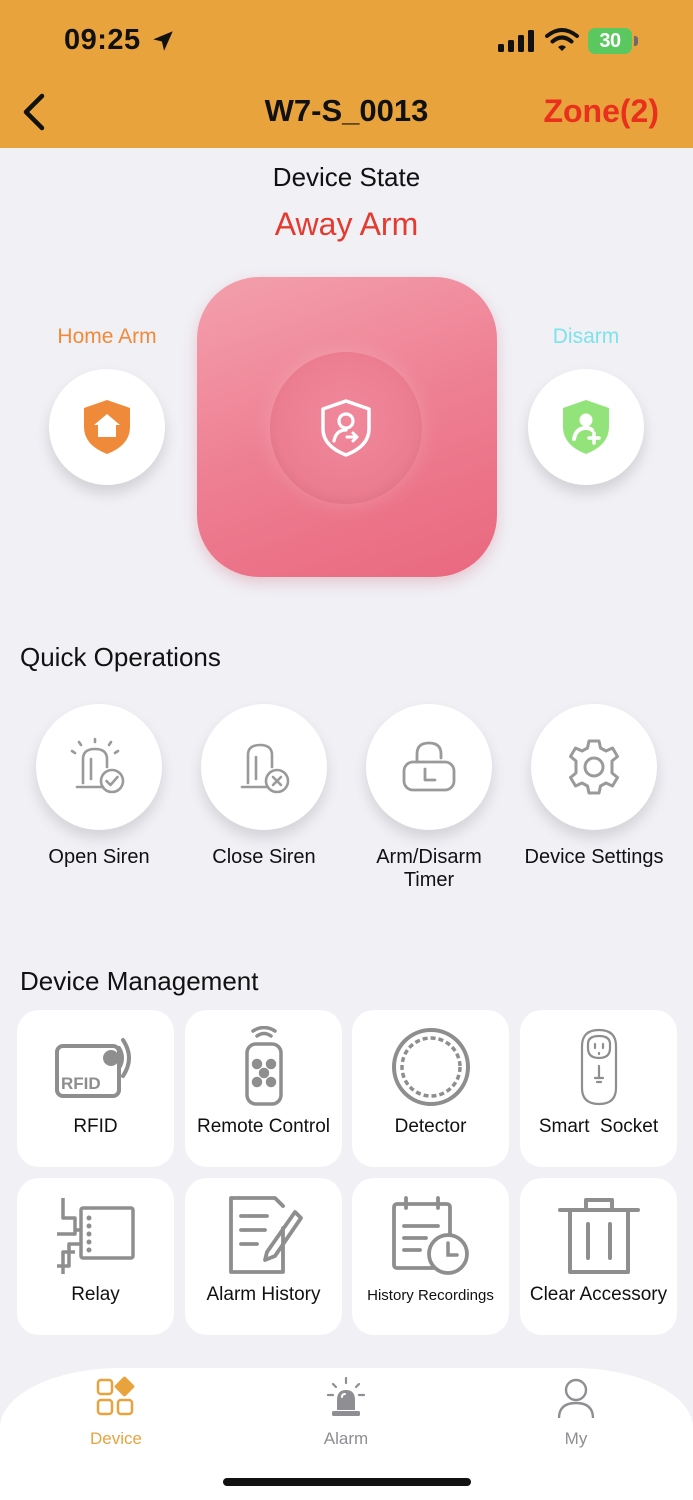  What do you see at coordinates (266, 1235) in the screenshot?
I see `alarm-history-icon` at bounding box center [266, 1235].